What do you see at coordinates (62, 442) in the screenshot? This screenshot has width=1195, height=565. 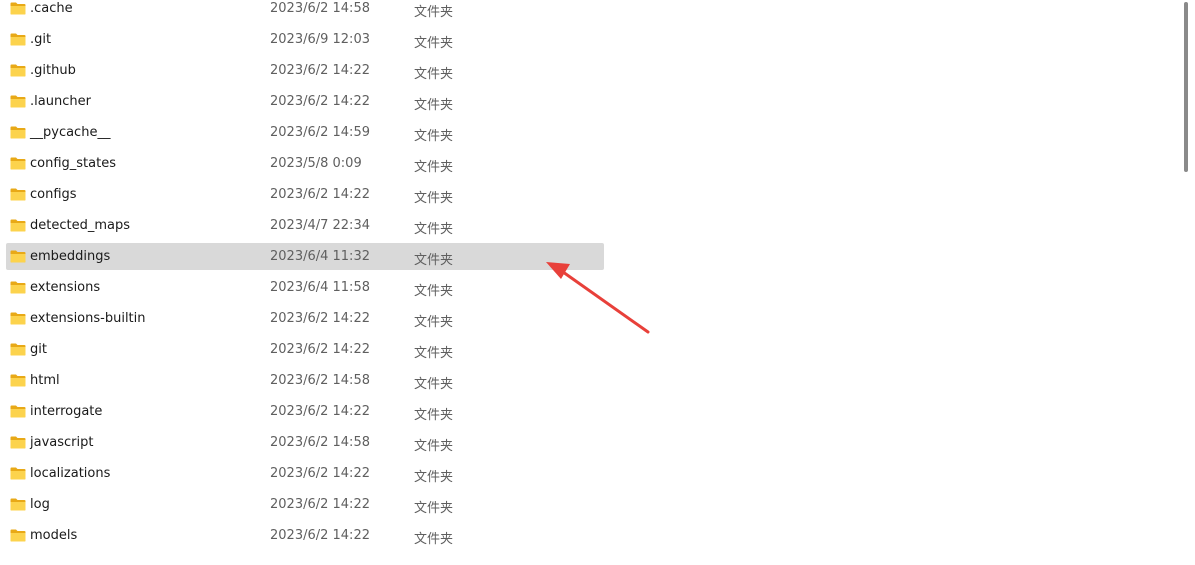 I see `file-name: javascript` at bounding box center [62, 442].